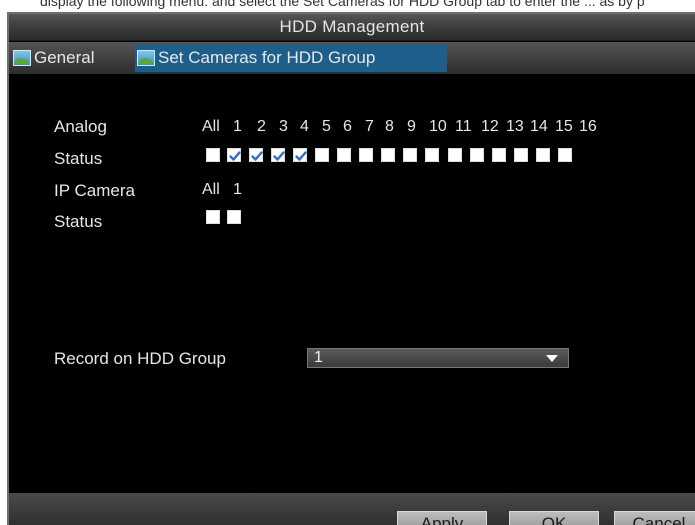 This screenshot has height=525, width=695. Describe the element at coordinates (64, 57) in the screenshot. I see `tab-general-label: General` at that location.